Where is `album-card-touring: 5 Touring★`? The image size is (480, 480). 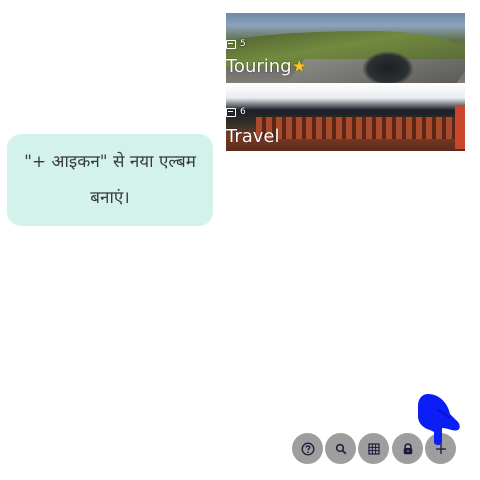
album-card-touring: 5 Touring★ is located at coordinates (345, 48).